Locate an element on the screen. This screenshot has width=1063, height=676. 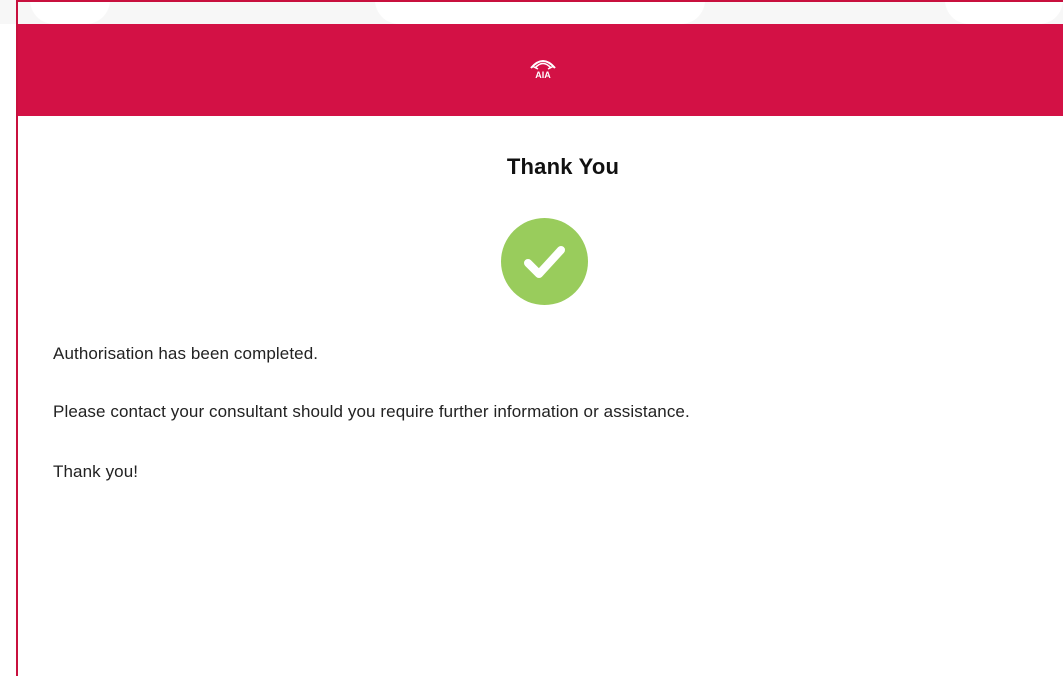
check-circle-icon is located at coordinates (544, 261).